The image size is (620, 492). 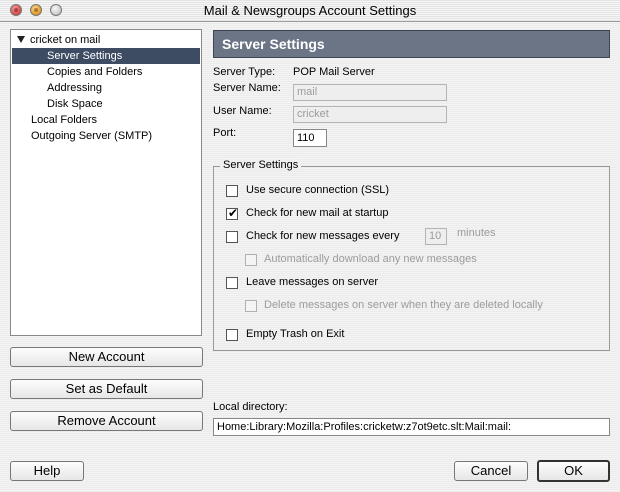 I want to click on tree-item-label: cricket on mail, so click(x=65, y=40).